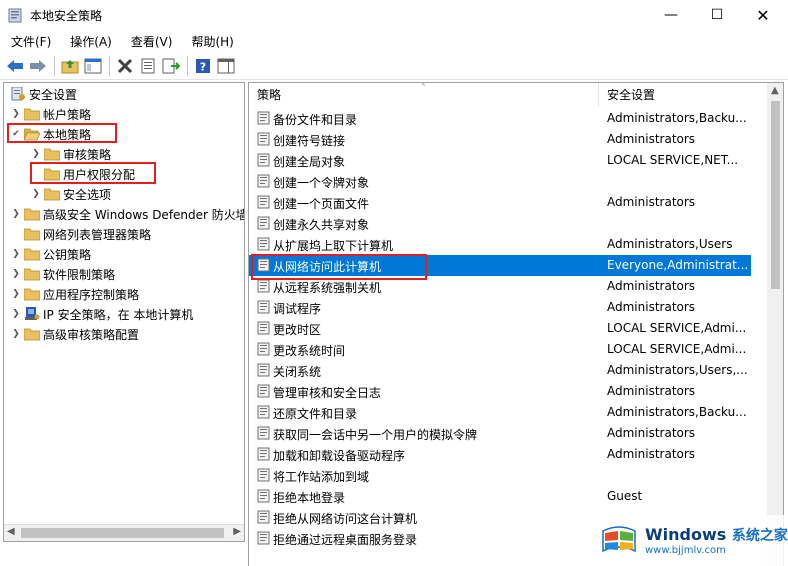 This screenshot has width=788, height=566. Describe the element at coordinates (74, 334) in the screenshot. I see `tree-item-advanced-audit: ❯ 高级审核策略配置` at that location.